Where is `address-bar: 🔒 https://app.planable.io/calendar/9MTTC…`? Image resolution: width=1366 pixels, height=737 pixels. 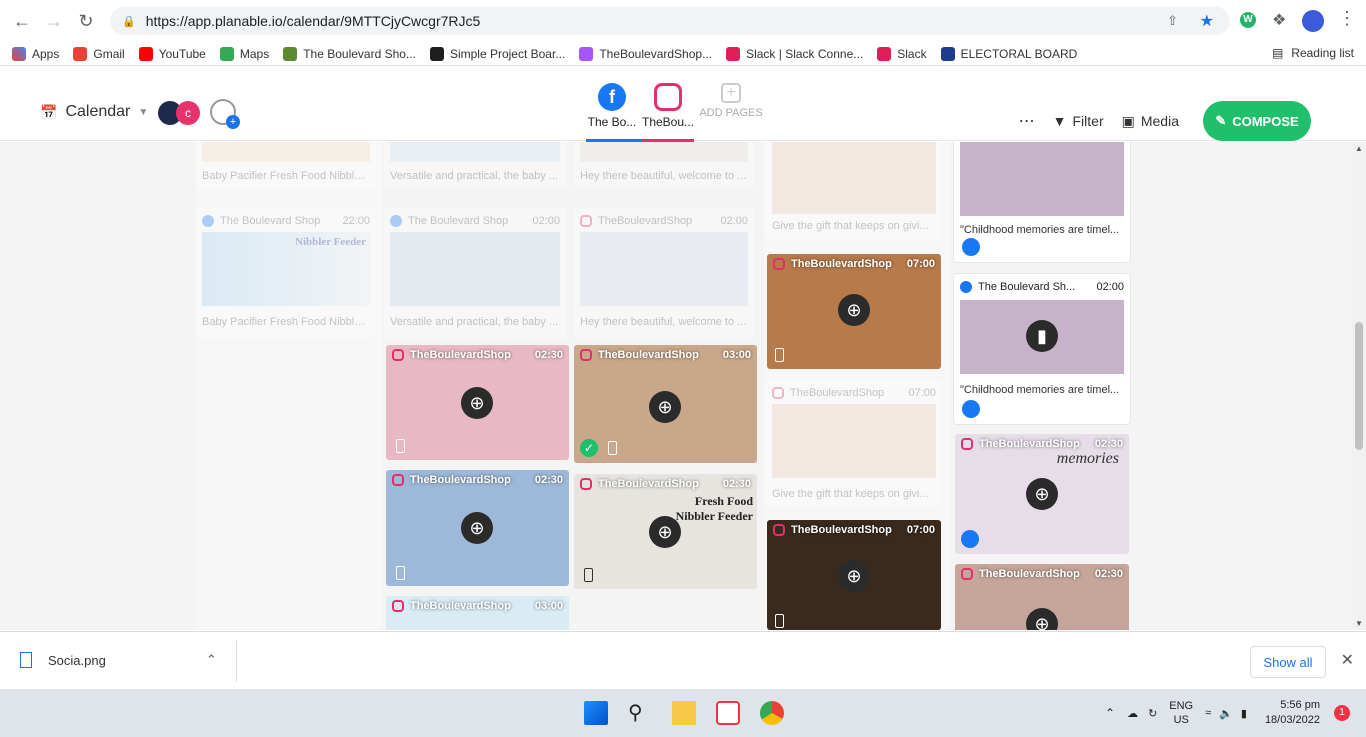 address-bar: 🔒 https://app.planable.io/calendar/9MTTC… is located at coordinates (670, 21).